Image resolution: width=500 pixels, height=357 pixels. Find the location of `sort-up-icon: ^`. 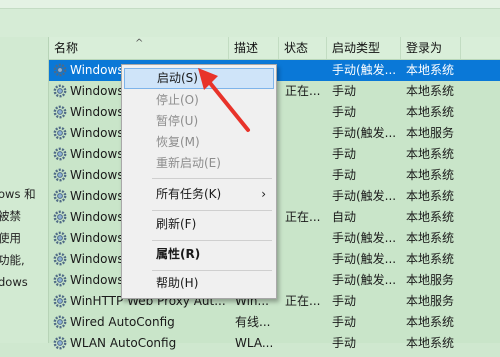

sort-up-icon: ^ is located at coordinates (139, 43).